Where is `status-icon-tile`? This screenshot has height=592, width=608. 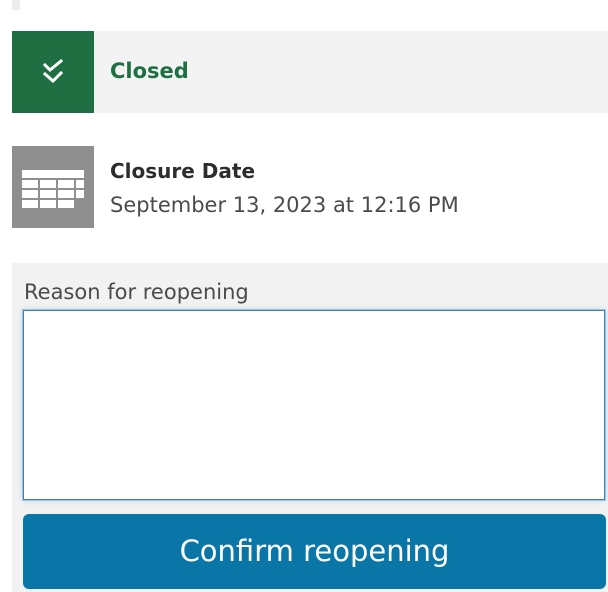 status-icon-tile is located at coordinates (53, 72).